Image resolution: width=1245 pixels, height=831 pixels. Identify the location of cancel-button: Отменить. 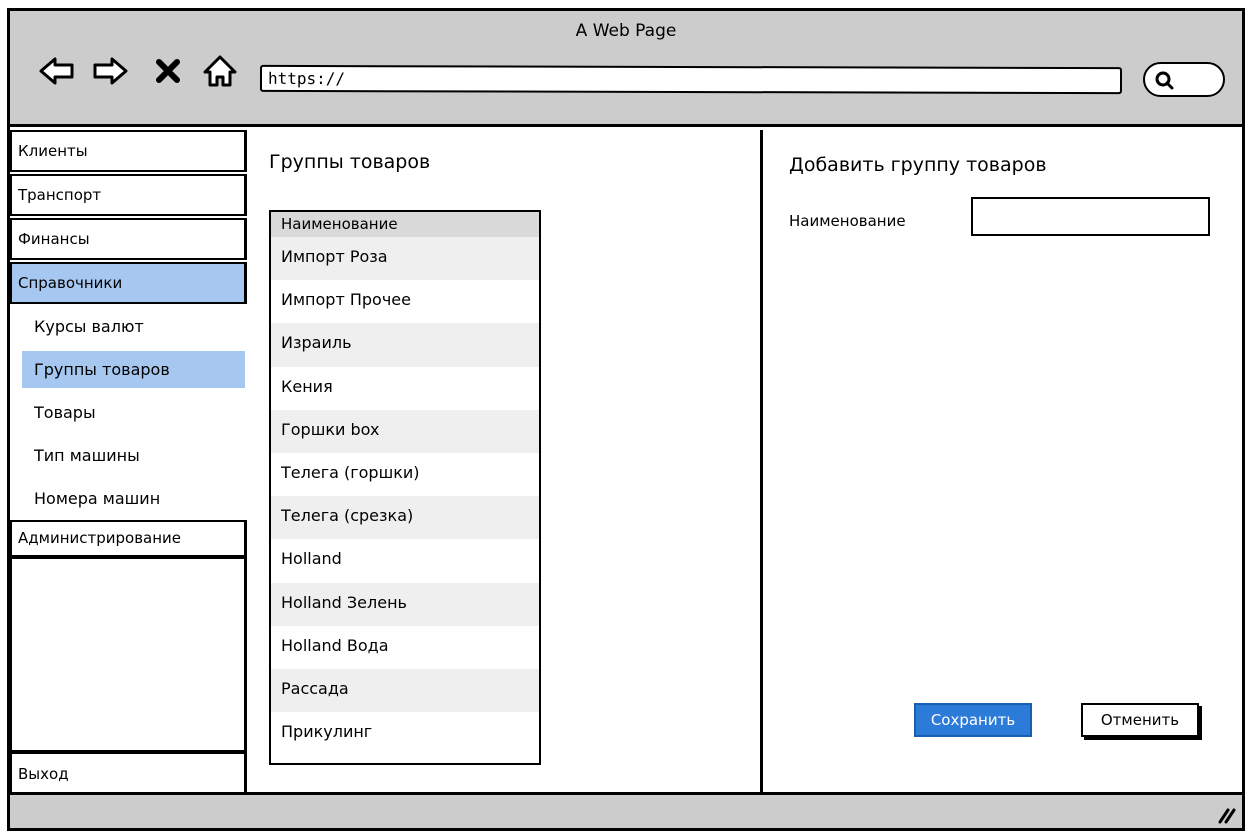
(1140, 720).